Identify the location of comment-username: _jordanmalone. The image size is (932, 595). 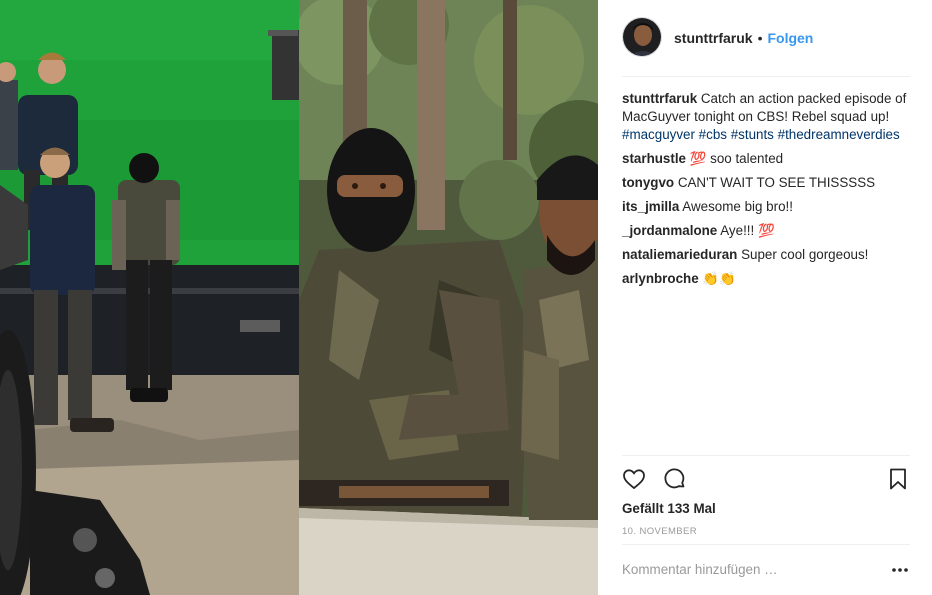
(669, 230).